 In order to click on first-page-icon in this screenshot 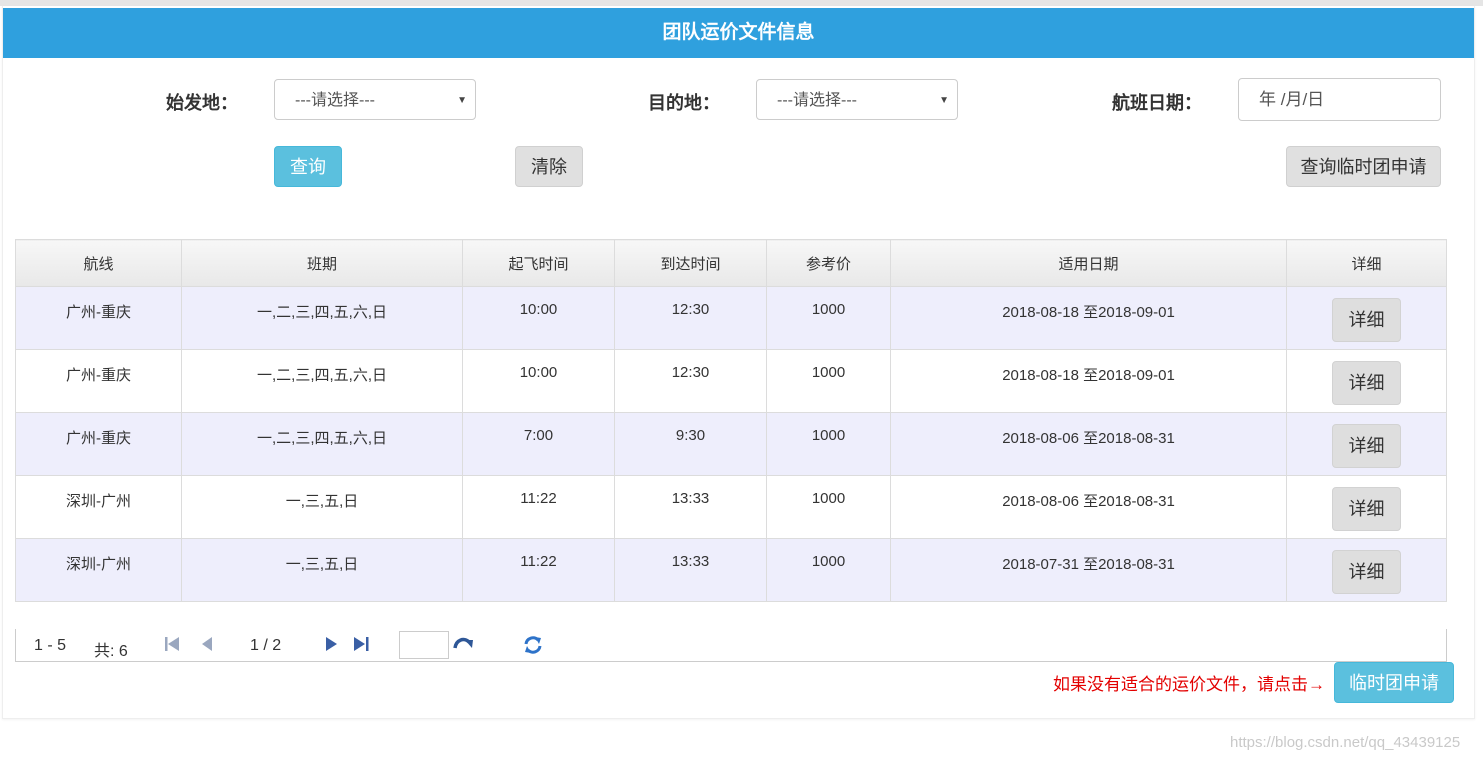, I will do `click(172, 644)`.